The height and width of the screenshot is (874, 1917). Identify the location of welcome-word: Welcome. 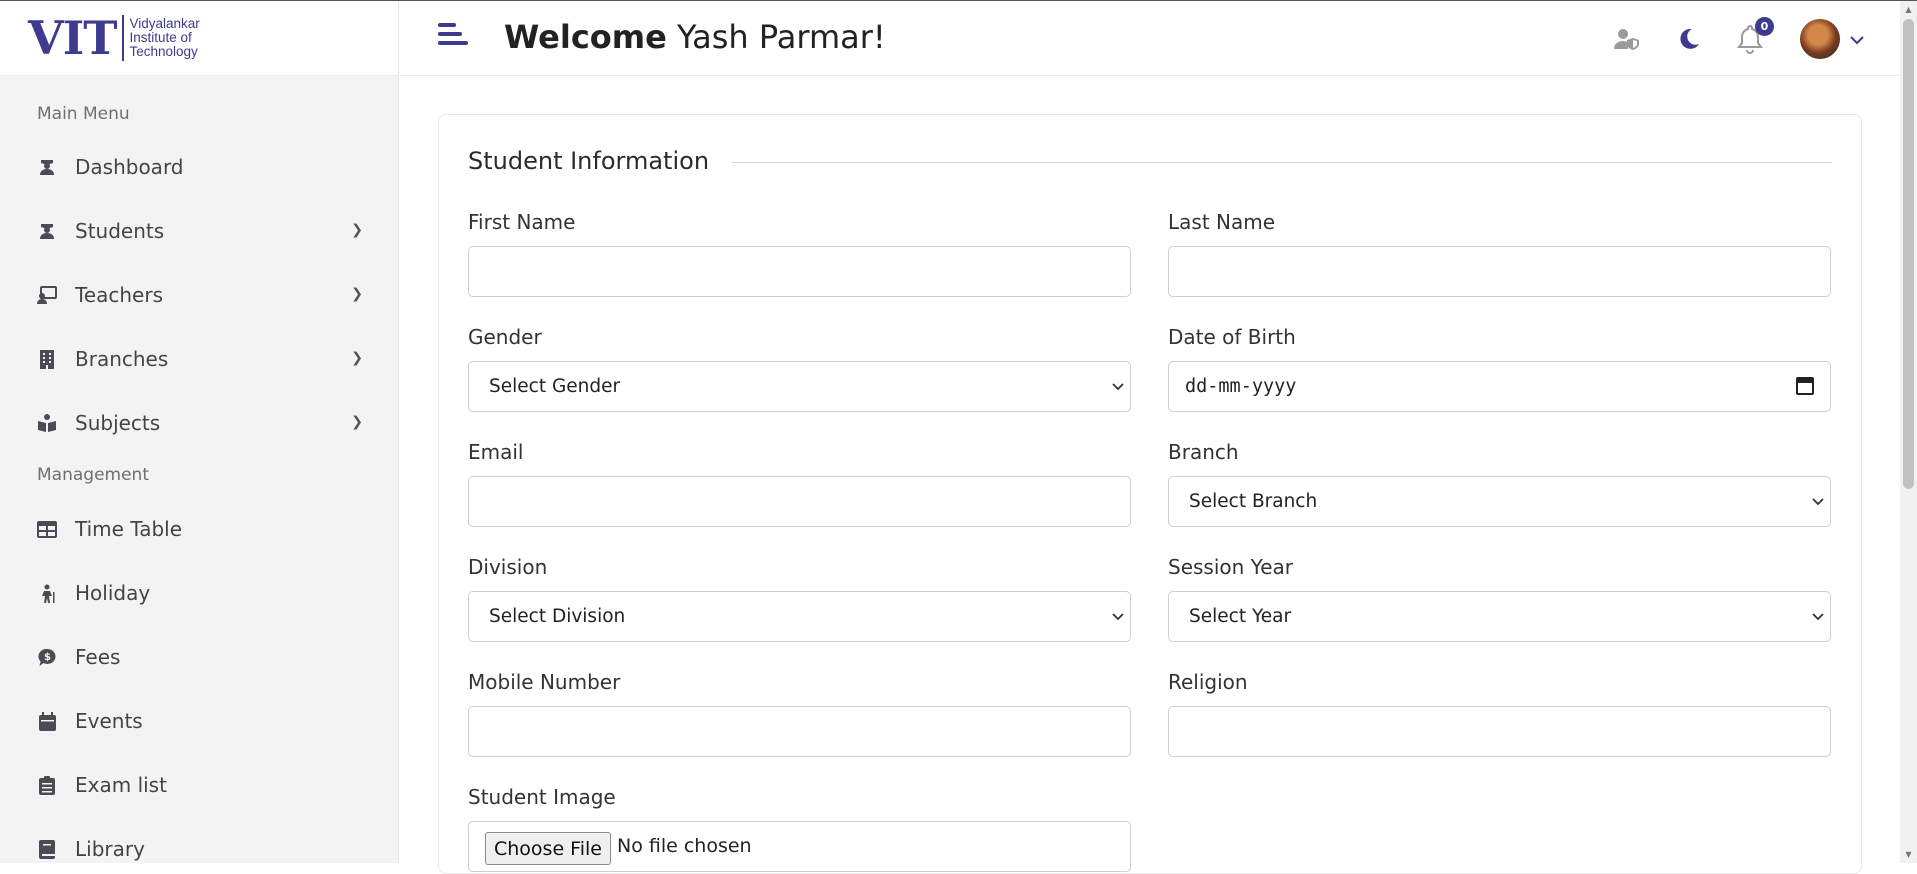
(585, 37).